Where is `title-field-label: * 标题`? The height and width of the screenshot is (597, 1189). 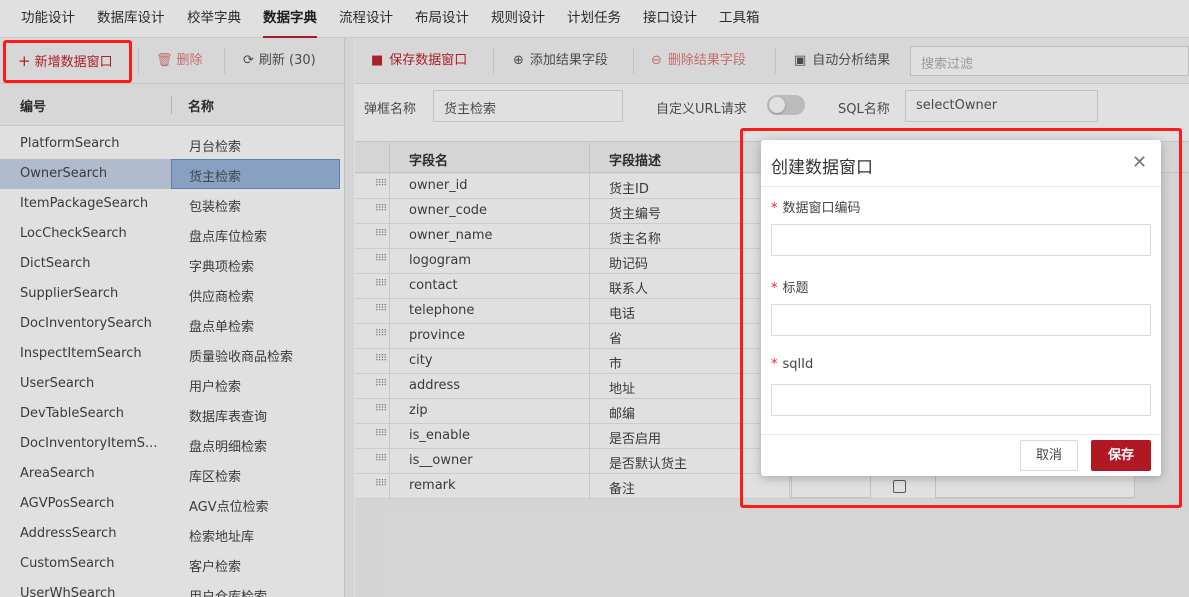
title-field-label: * 标题 is located at coordinates (790, 288).